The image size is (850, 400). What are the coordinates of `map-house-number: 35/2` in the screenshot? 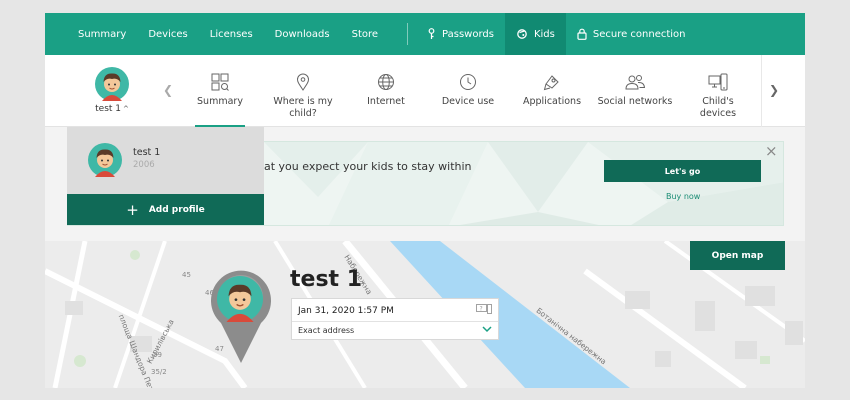 It's located at (159, 372).